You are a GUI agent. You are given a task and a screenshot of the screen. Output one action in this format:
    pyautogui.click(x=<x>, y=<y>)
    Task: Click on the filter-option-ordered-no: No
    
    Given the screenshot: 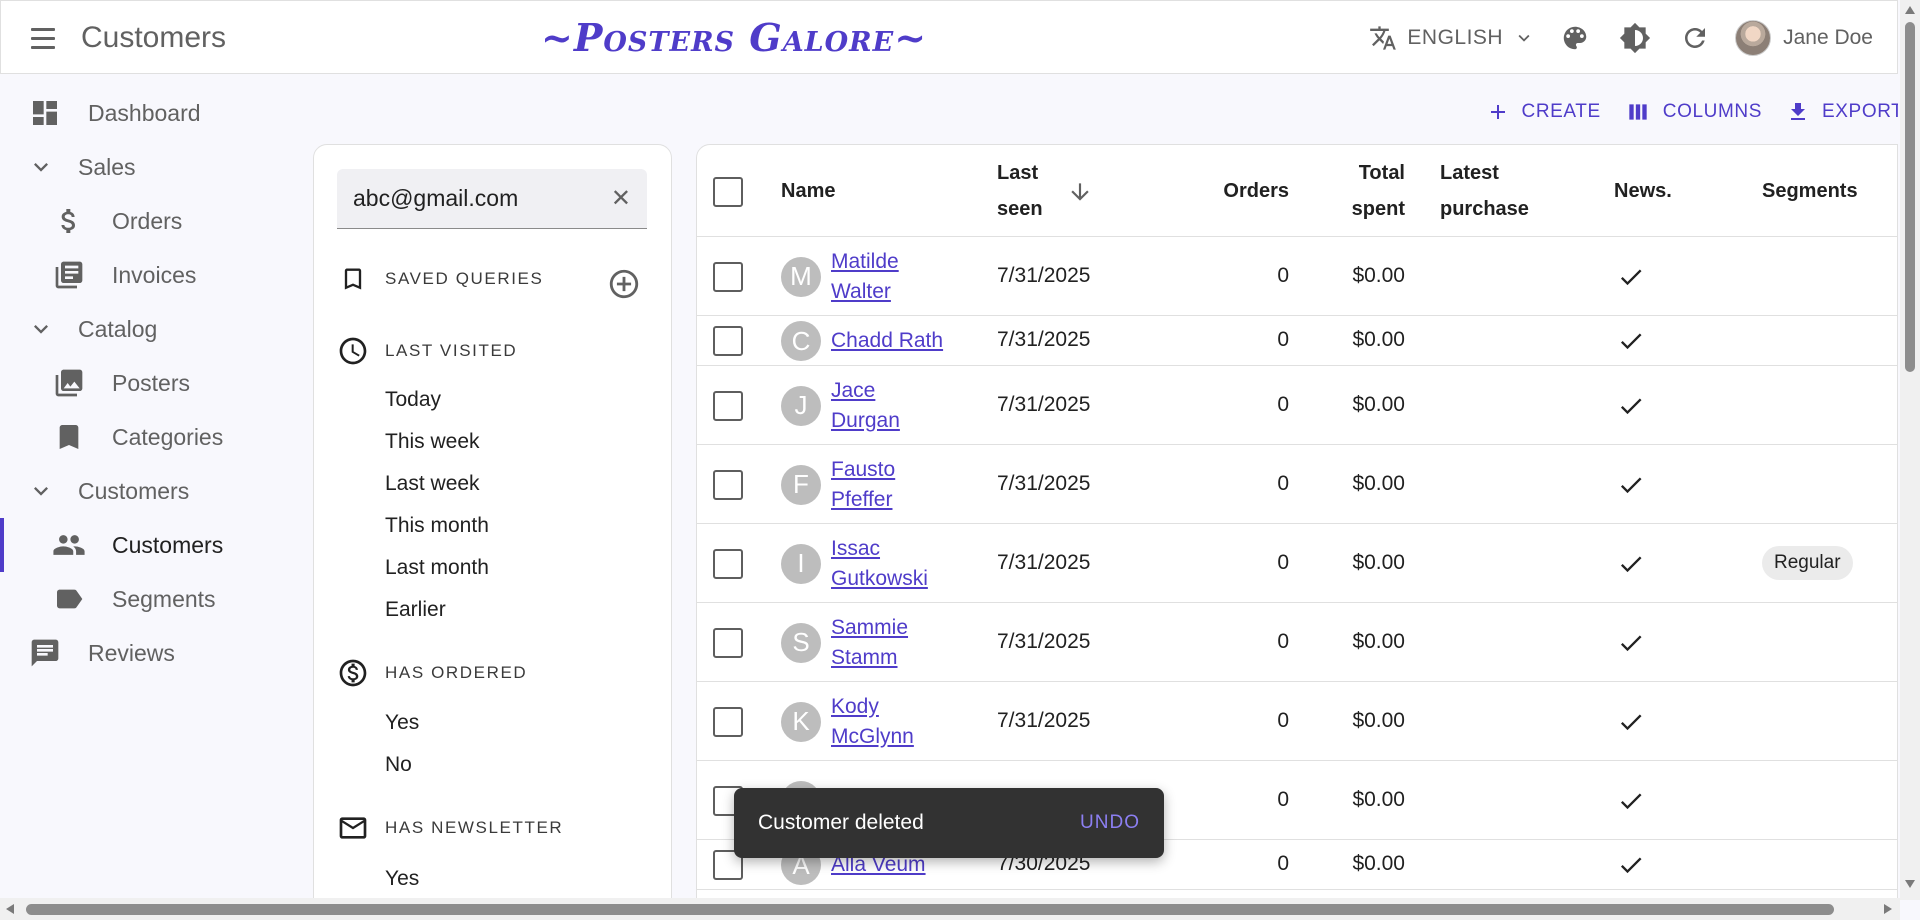 What is the action you would take?
    pyautogui.click(x=398, y=765)
    